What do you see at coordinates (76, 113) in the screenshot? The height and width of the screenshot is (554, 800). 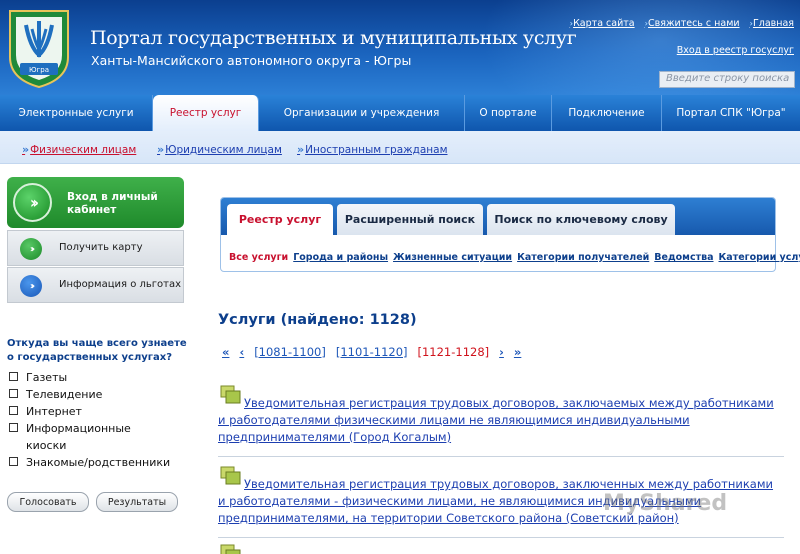 I see `nav-tab-e-services: Электронные услуги` at bounding box center [76, 113].